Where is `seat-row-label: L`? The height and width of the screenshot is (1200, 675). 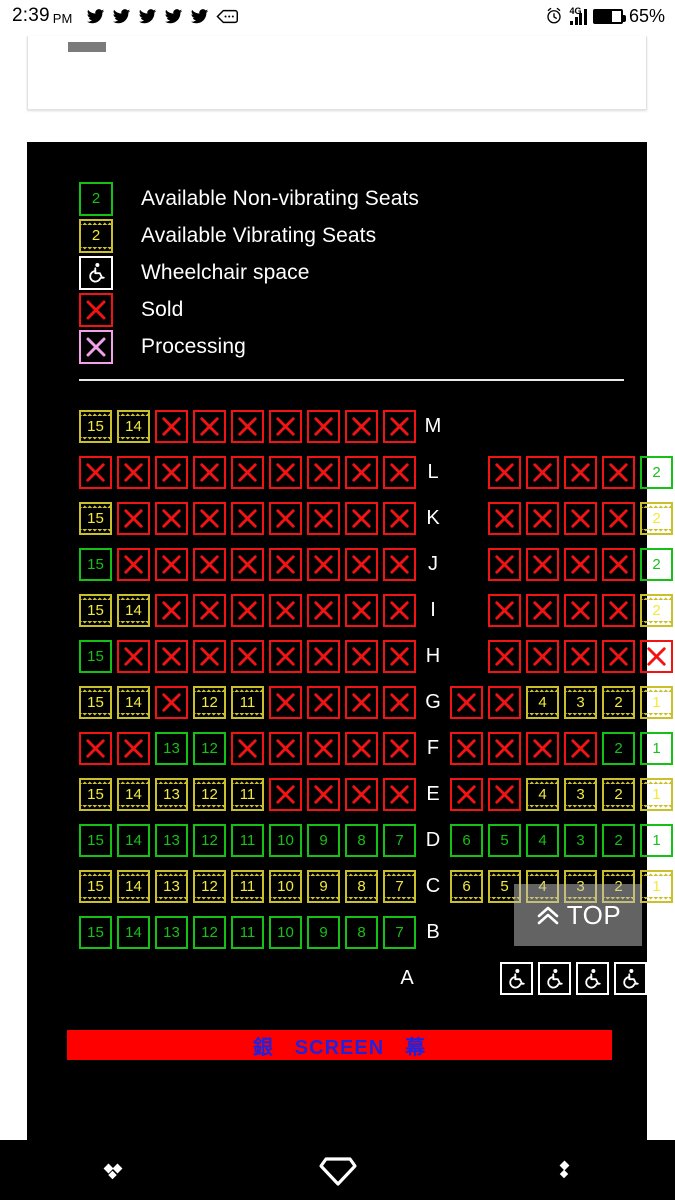
seat-row-label: L is located at coordinates (433, 471).